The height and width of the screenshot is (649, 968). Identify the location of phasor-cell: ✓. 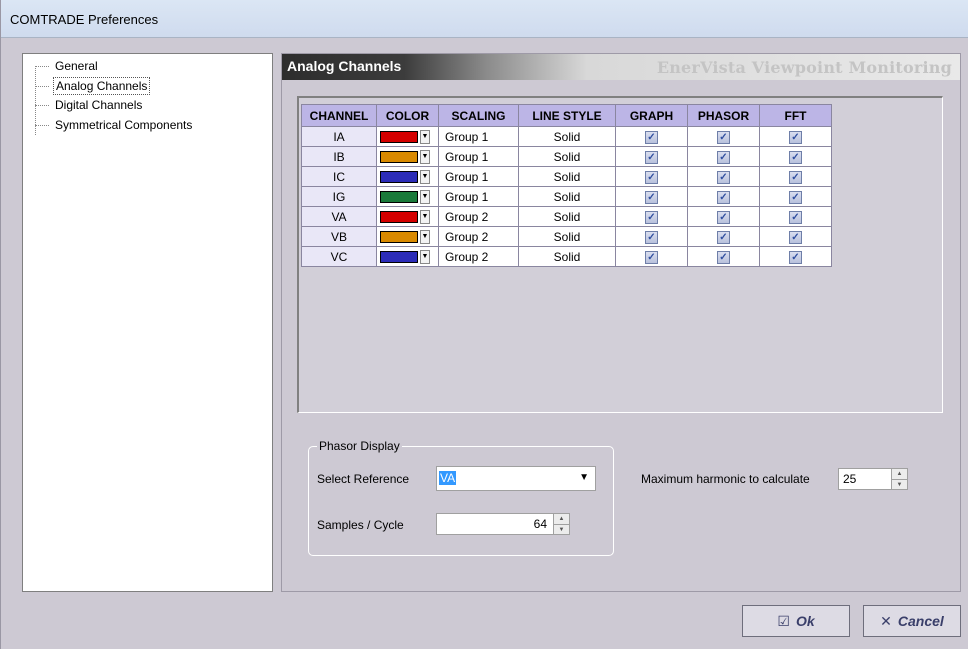
(723, 176).